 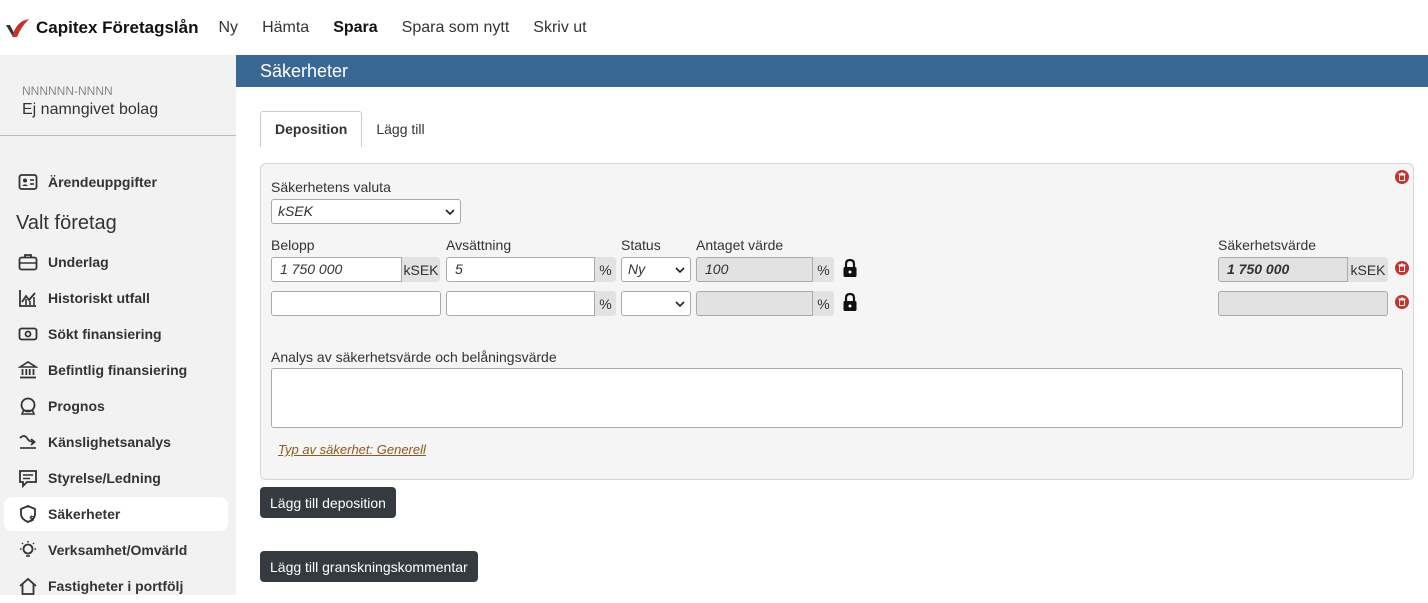 I want to click on org-number: NNNNNN-NNNN, so click(x=67, y=91).